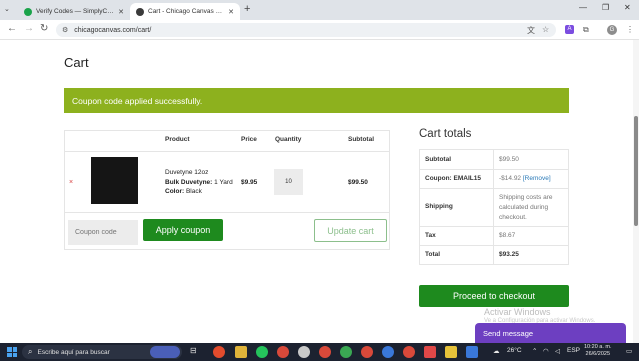 The width and height of the screenshot is (639, 361). What do you see at coordinates (546, 351) in the screenshot?
I see `network-icon: ◠` at bounding box center [546, 351].